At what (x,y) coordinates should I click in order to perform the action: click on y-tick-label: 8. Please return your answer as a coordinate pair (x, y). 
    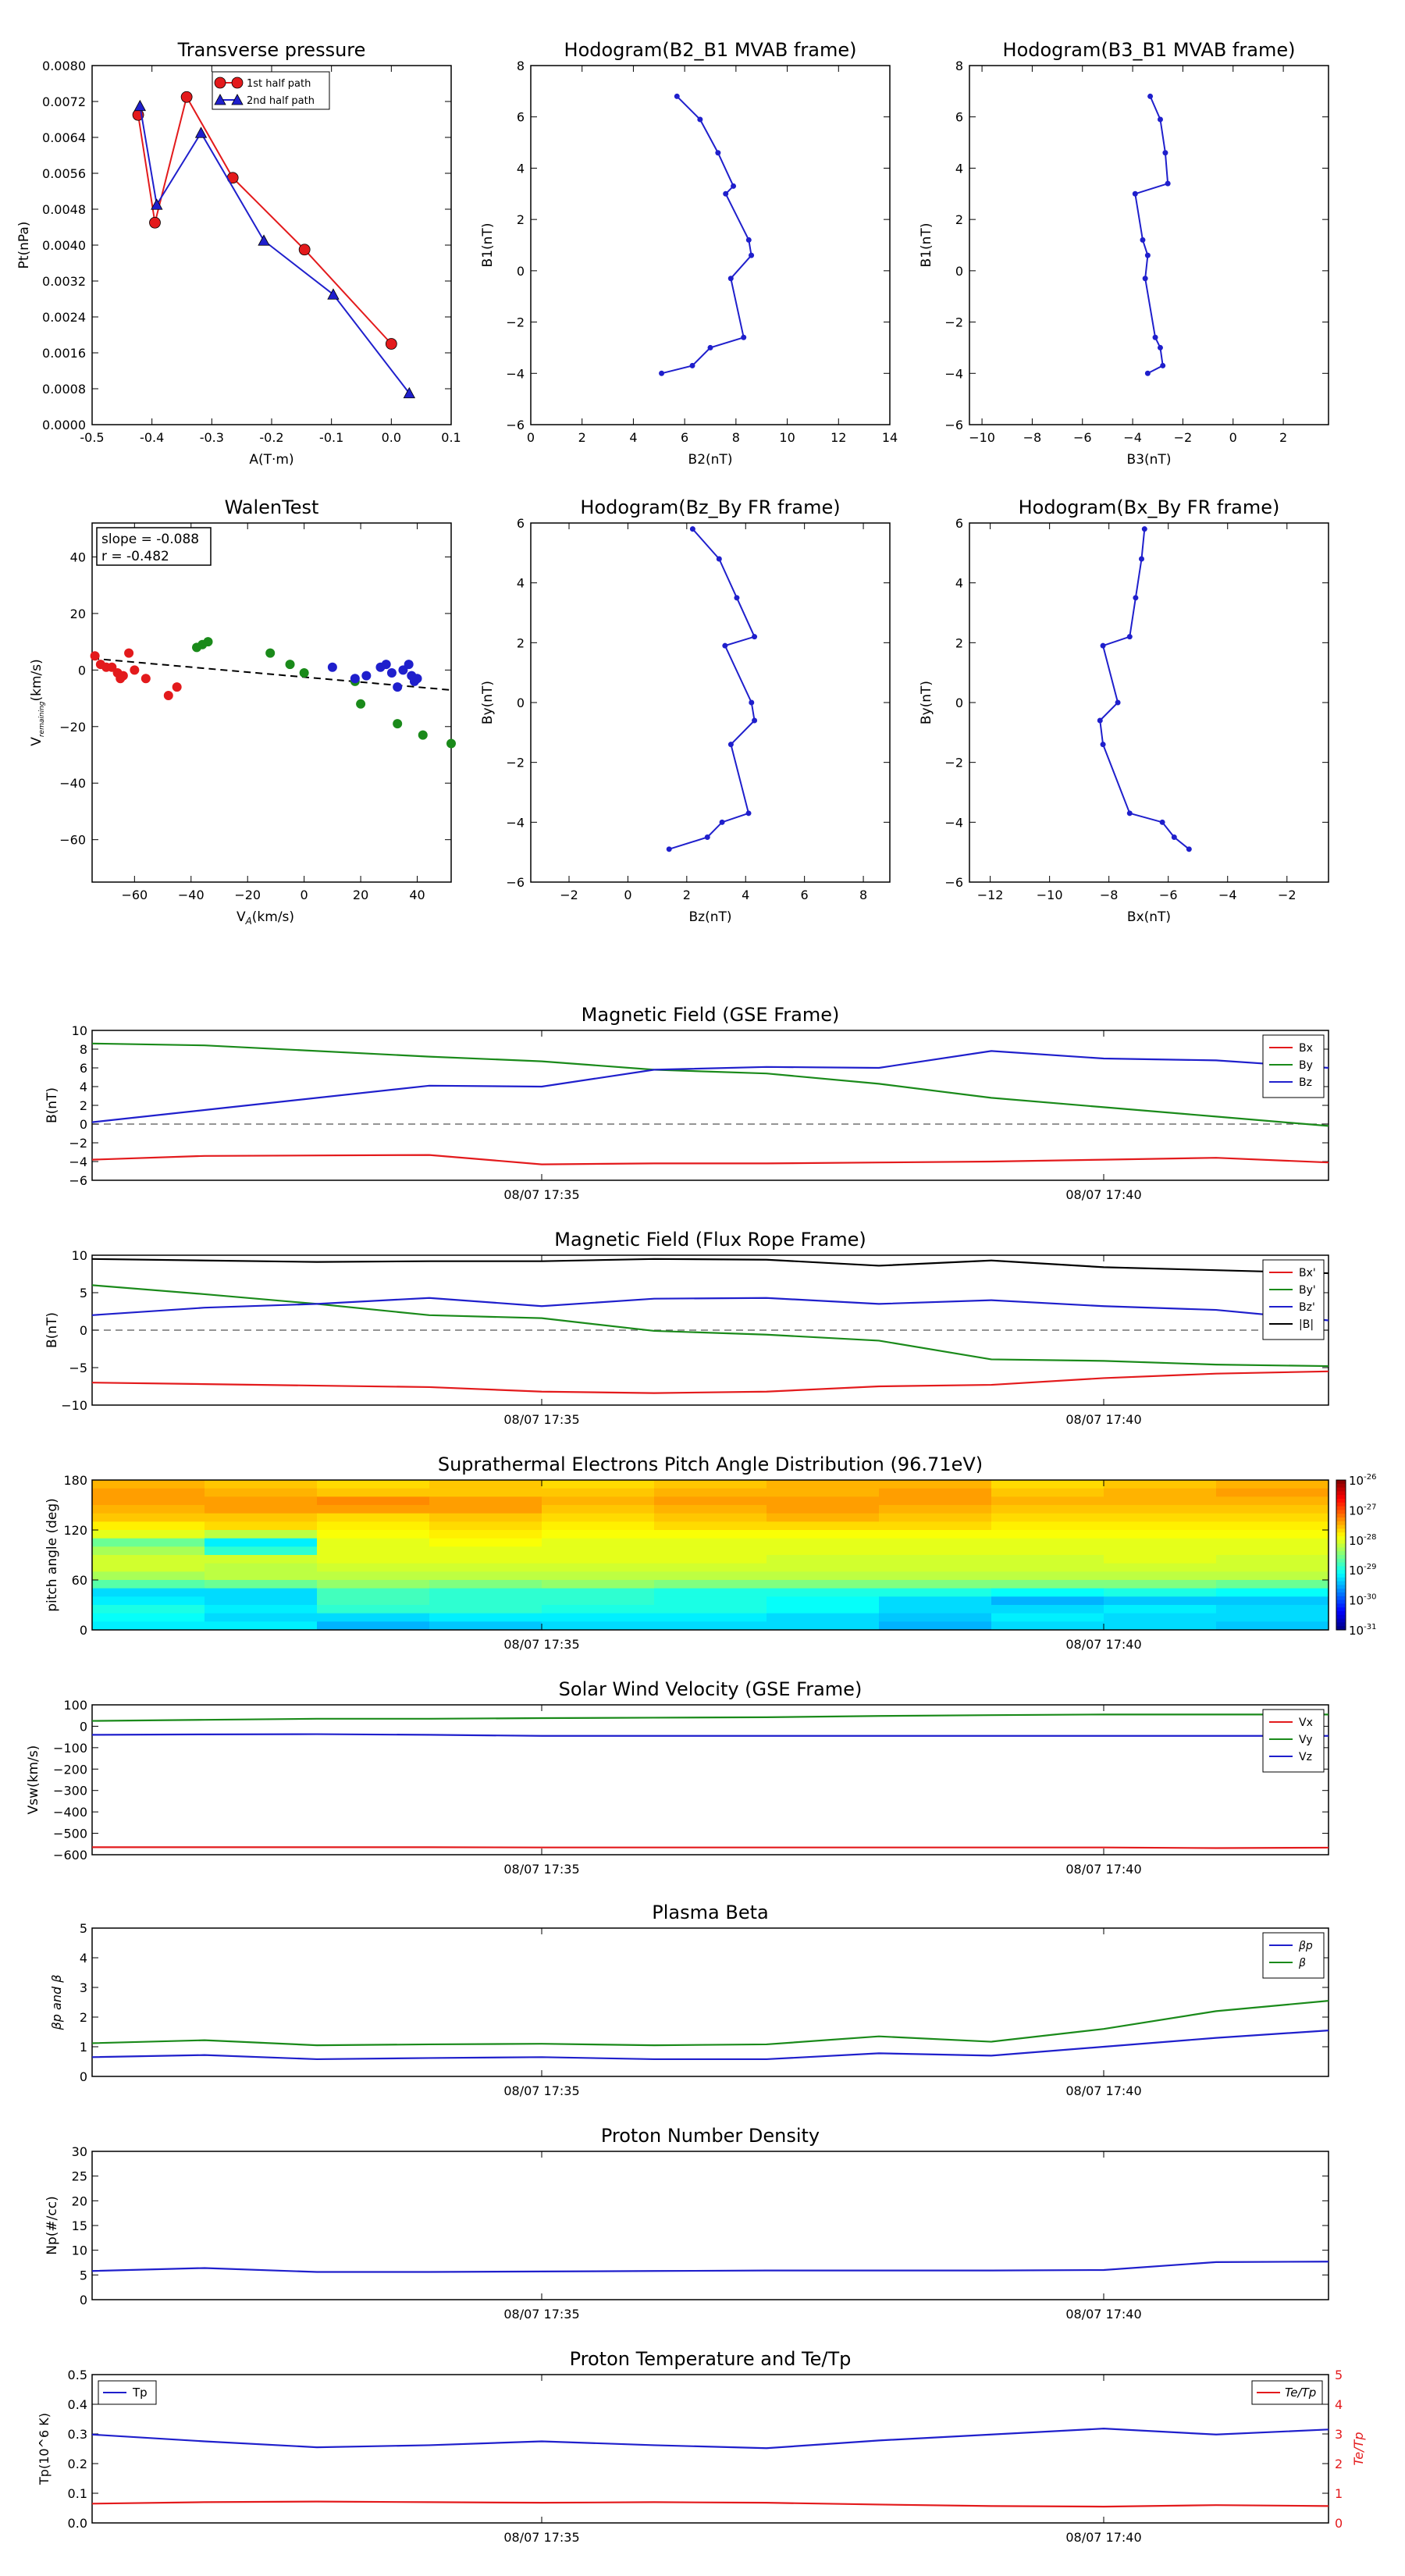
    Looking at the image, I should click on (84, 1049).